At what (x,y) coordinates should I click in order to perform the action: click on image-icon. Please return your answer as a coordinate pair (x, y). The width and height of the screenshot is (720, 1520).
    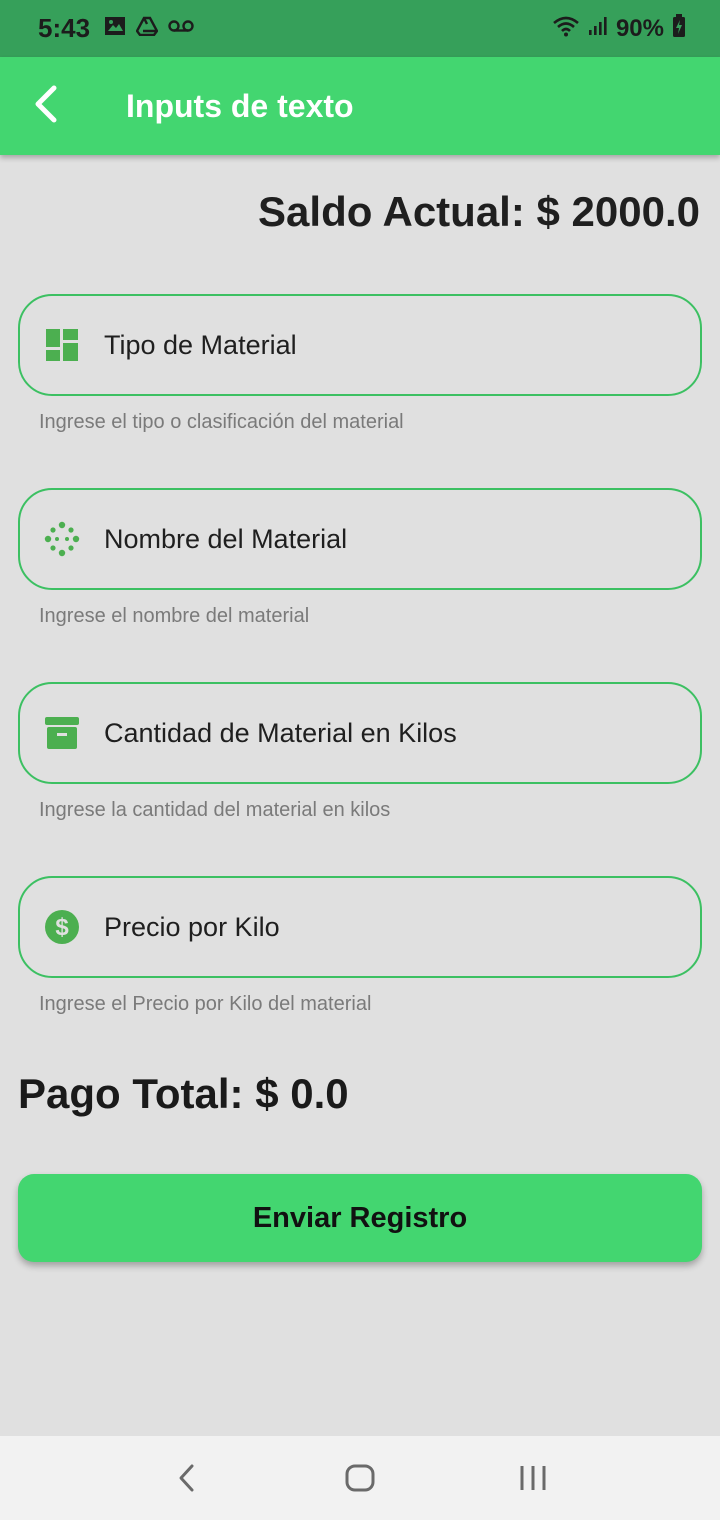
    Looking at the image, I should click on (115, 28).